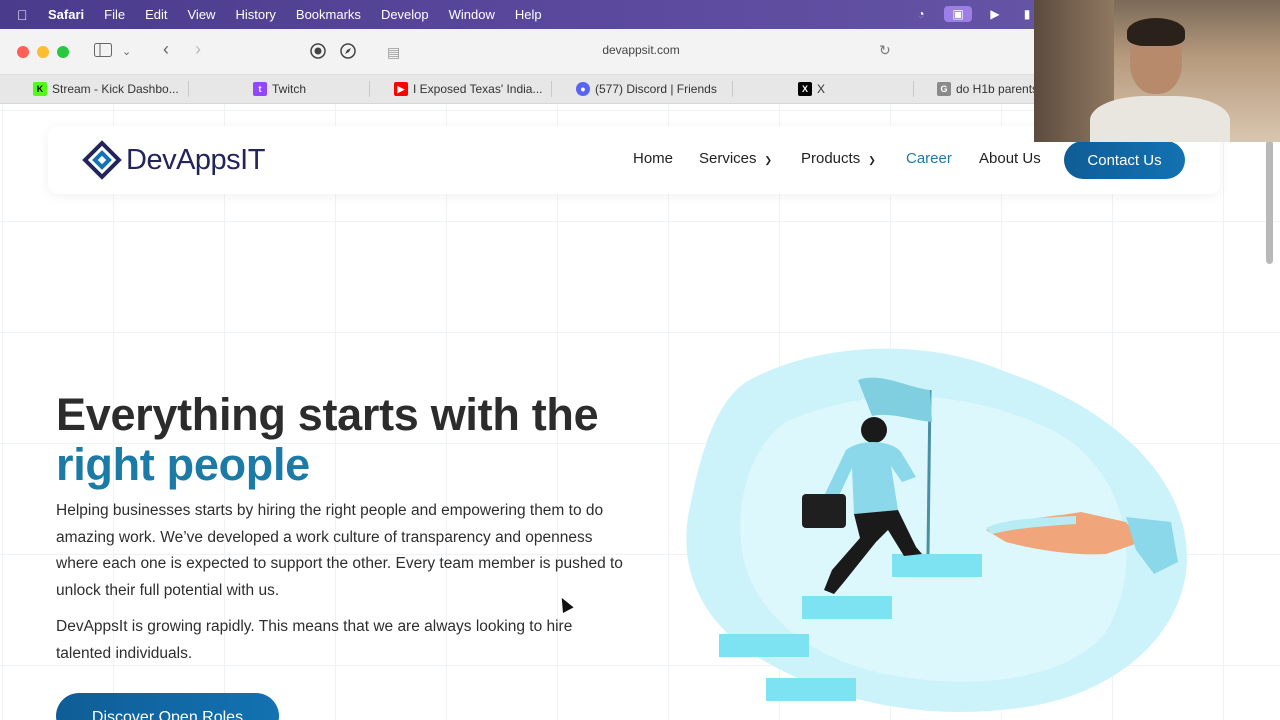 The height and width of the screenshot is (720, 1280). What do you see at coordinates (641, 50) in the screenshot?
I see `address-bar: devappsit.com` at bounding box center [641, 50].